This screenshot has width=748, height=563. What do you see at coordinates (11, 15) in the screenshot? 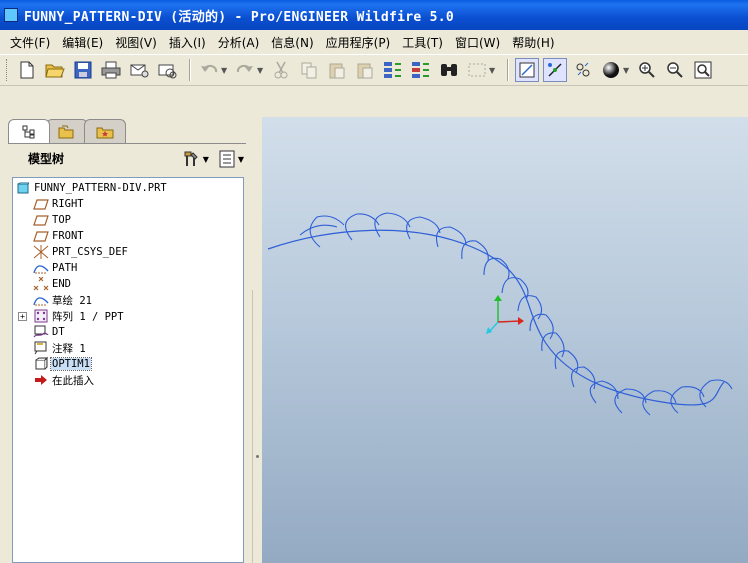
I see `app-icon` at bounding box center [11, 15].